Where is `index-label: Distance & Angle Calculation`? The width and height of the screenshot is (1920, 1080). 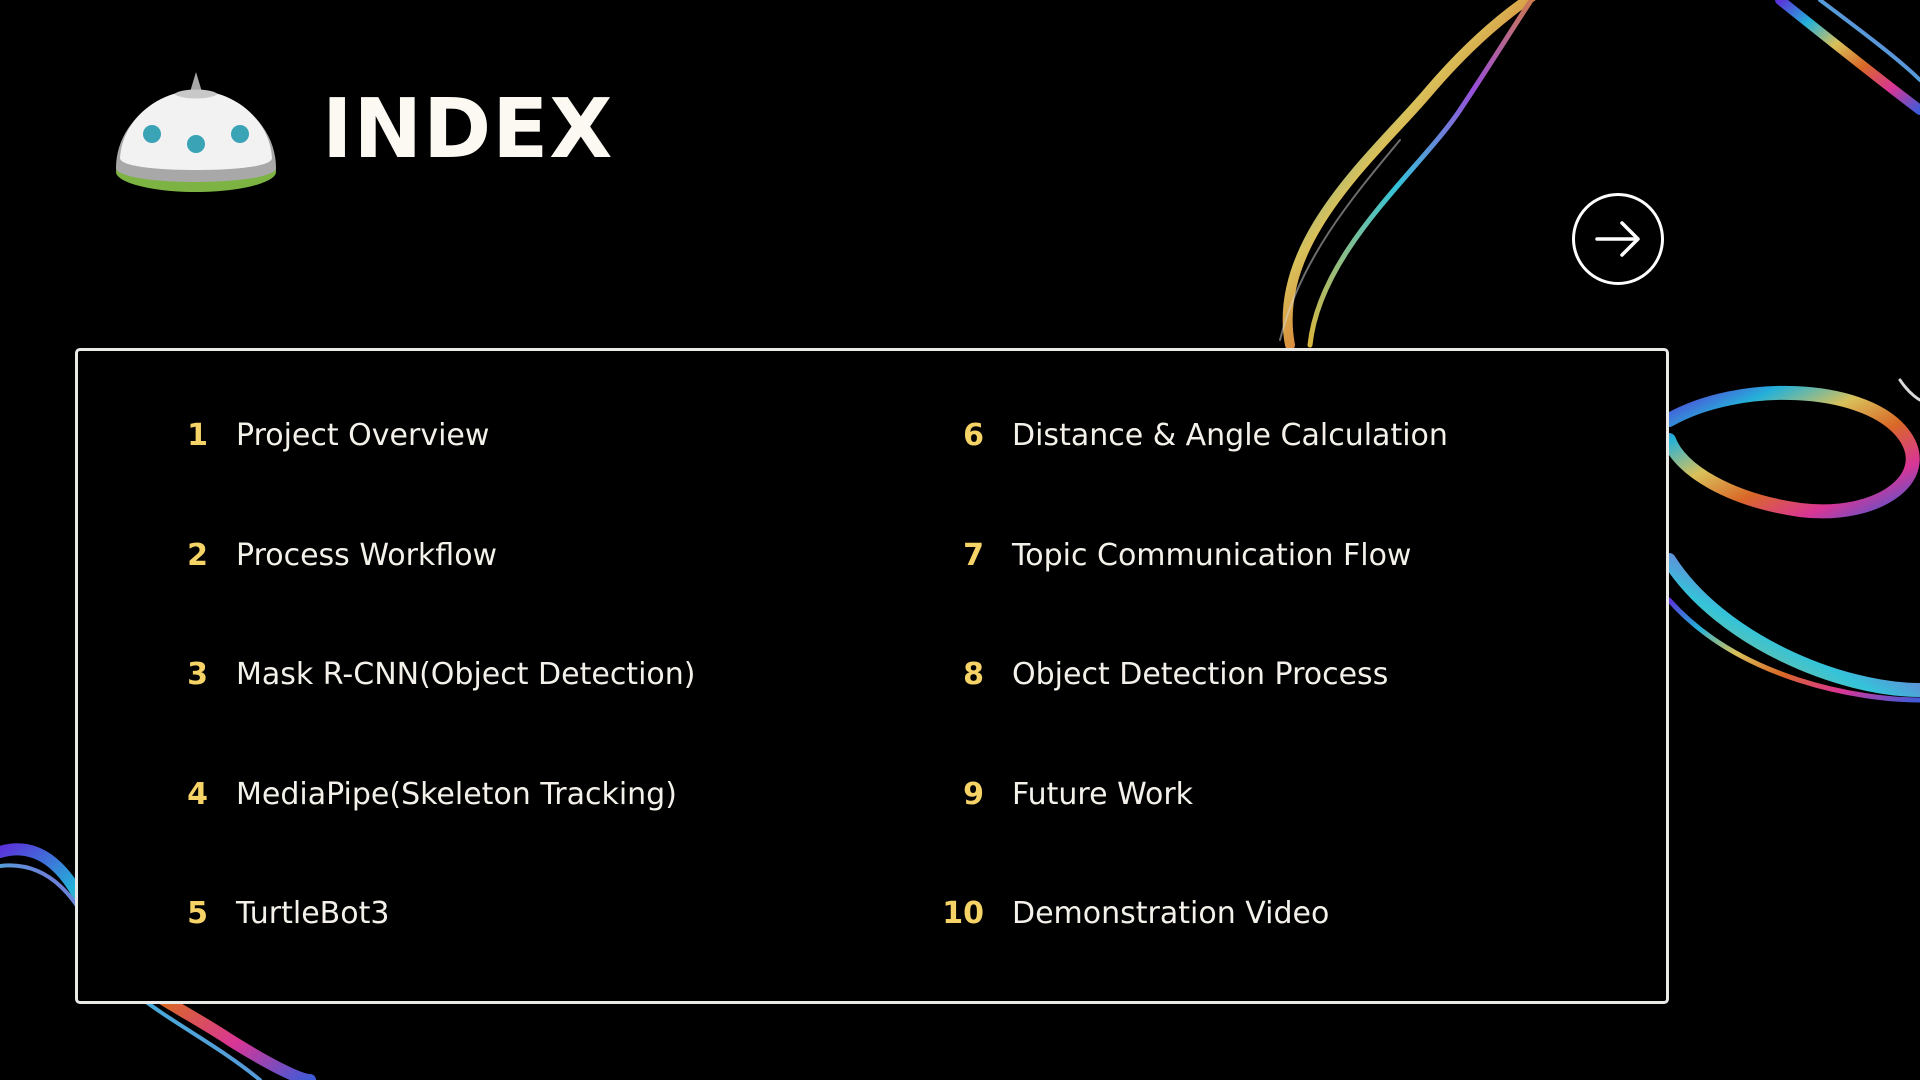
index-label: Distance & Angle Calculation is located at coordinates (1230, 435).